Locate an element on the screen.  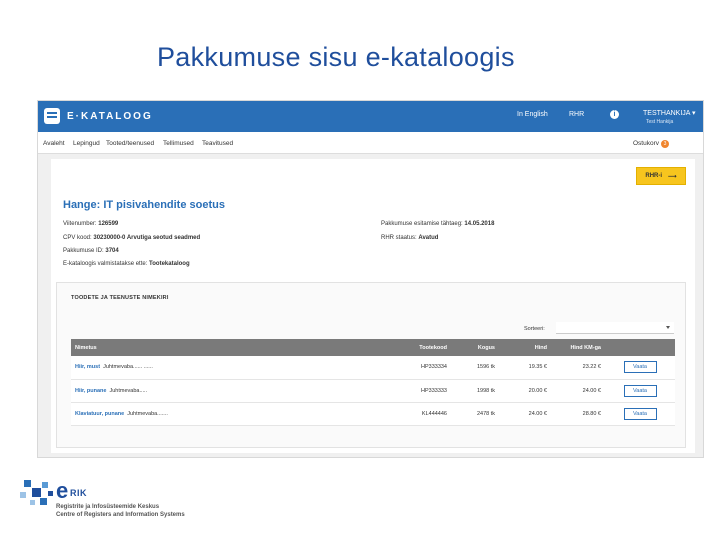
arrow-right-icon: ⟶ is located at coordinates (672, 176).